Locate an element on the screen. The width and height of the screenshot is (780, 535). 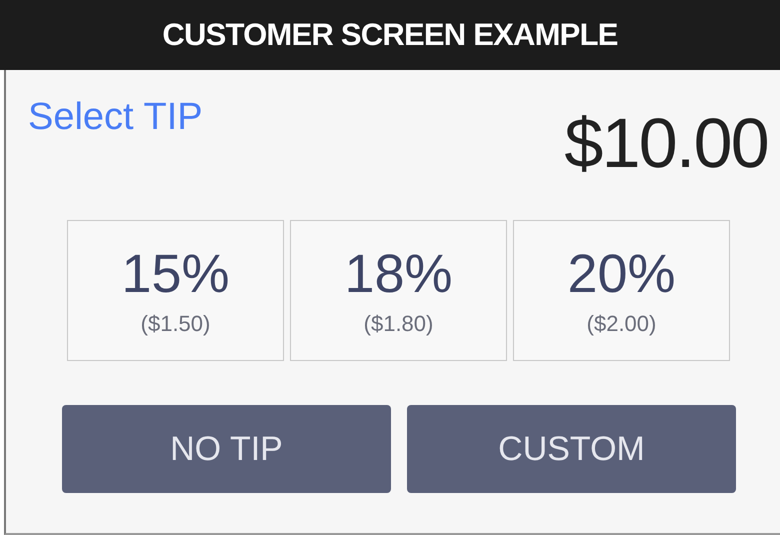
tip-option-button: 18% ($1.80) is located at coordinates (398, 290).